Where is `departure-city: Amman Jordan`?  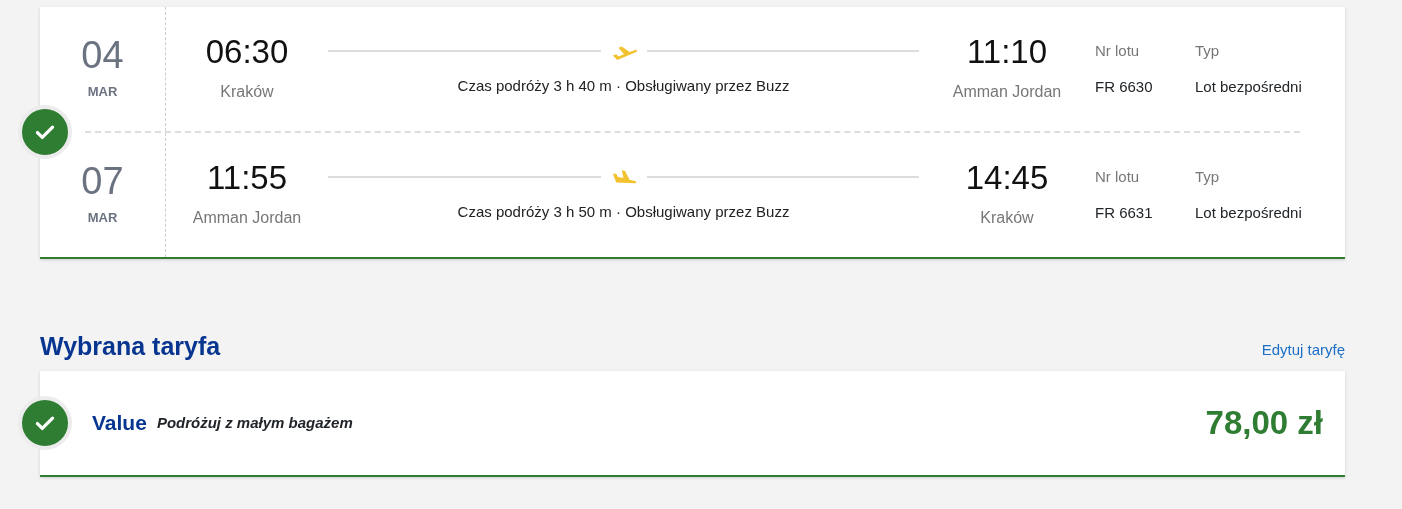 departure-city: Amman Jordan is located at coordinates (247, 217).